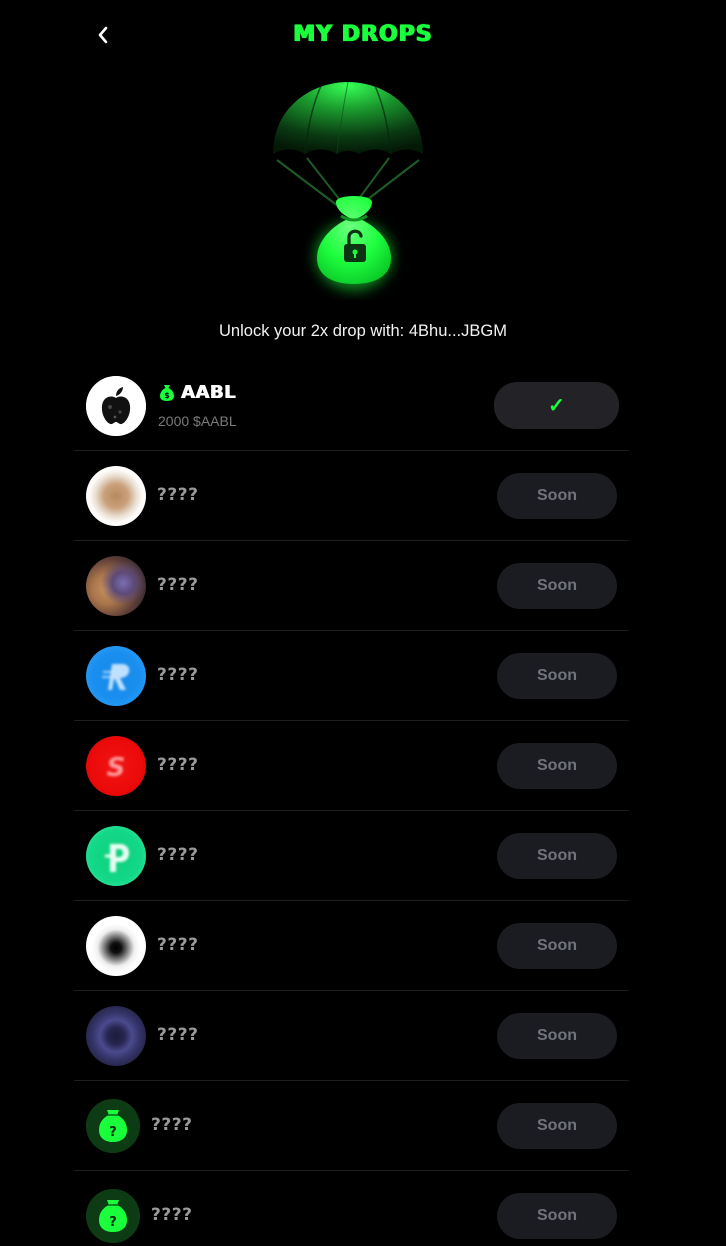 The height and width of the screenshot is (1246, 726). Describe the element at coordinates (116, 586) in the screenshot. I see `blurred-photo-avatar` at that location.